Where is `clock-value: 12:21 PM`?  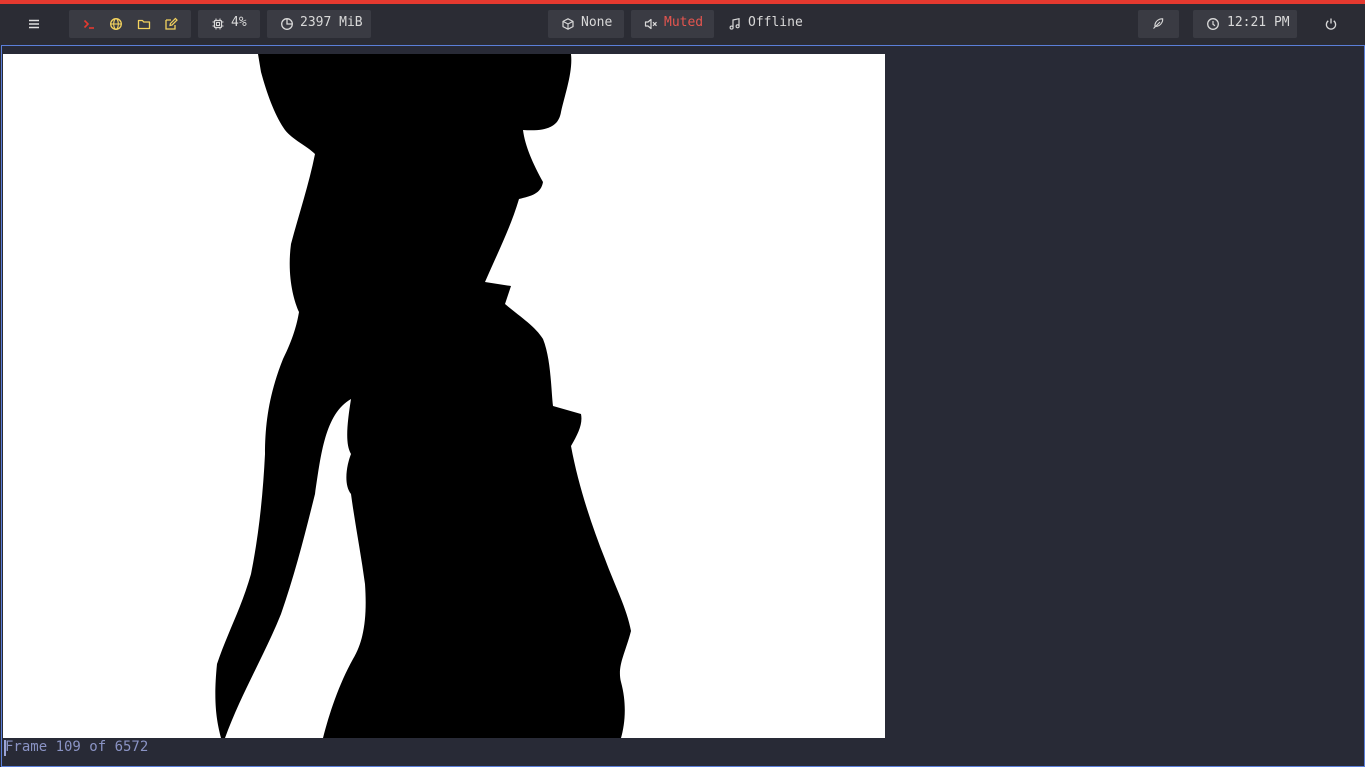
clock-value: 12:21 PM is located at coordinates (1258, 22).